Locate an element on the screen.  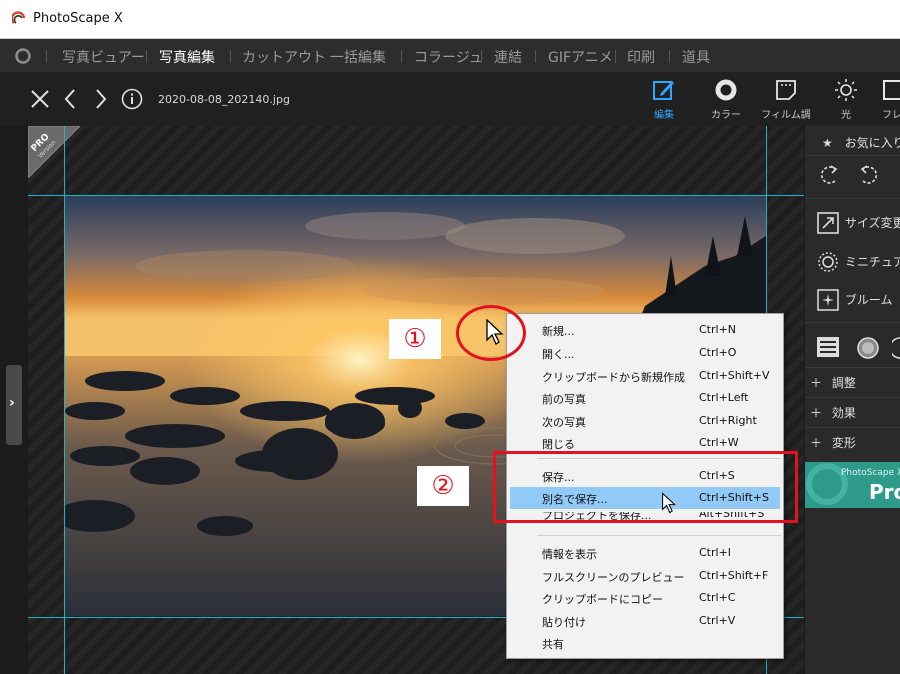
menu-item-fullscreen-preview: フルスクリーンのプレビュー Ctrl+Shift+F is located at coordinates (645, 576).